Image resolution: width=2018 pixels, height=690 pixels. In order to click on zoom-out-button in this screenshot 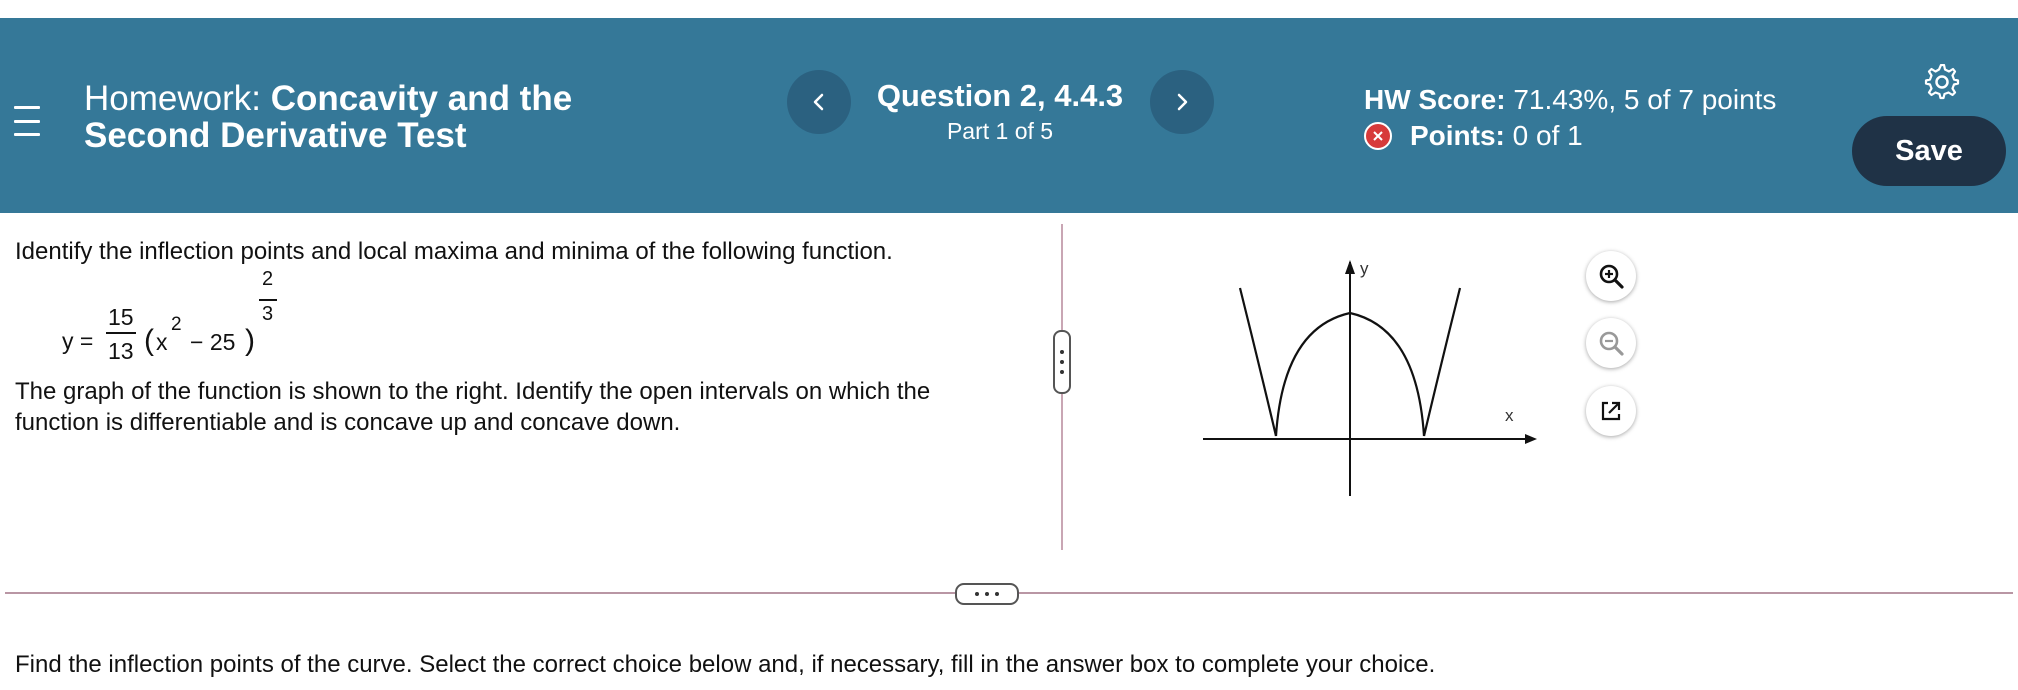, I will do `click(1611, 343)`.